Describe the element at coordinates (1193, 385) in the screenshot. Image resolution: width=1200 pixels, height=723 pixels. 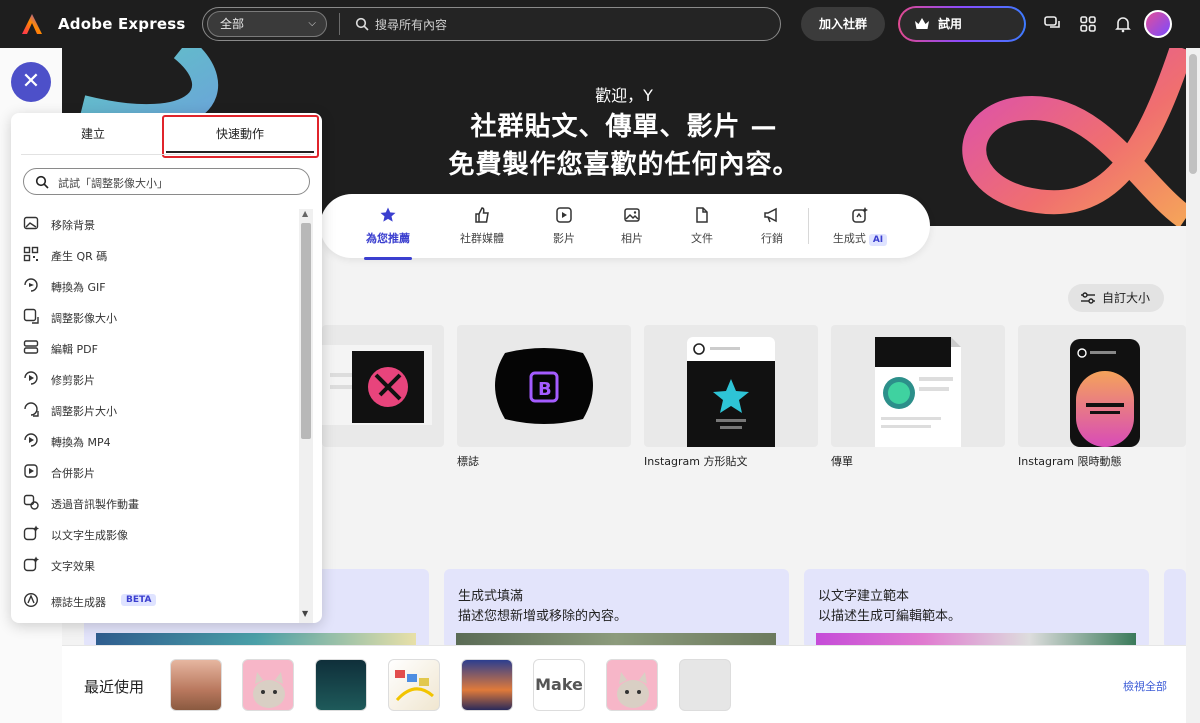
I see `page-scrollbar` at that location.